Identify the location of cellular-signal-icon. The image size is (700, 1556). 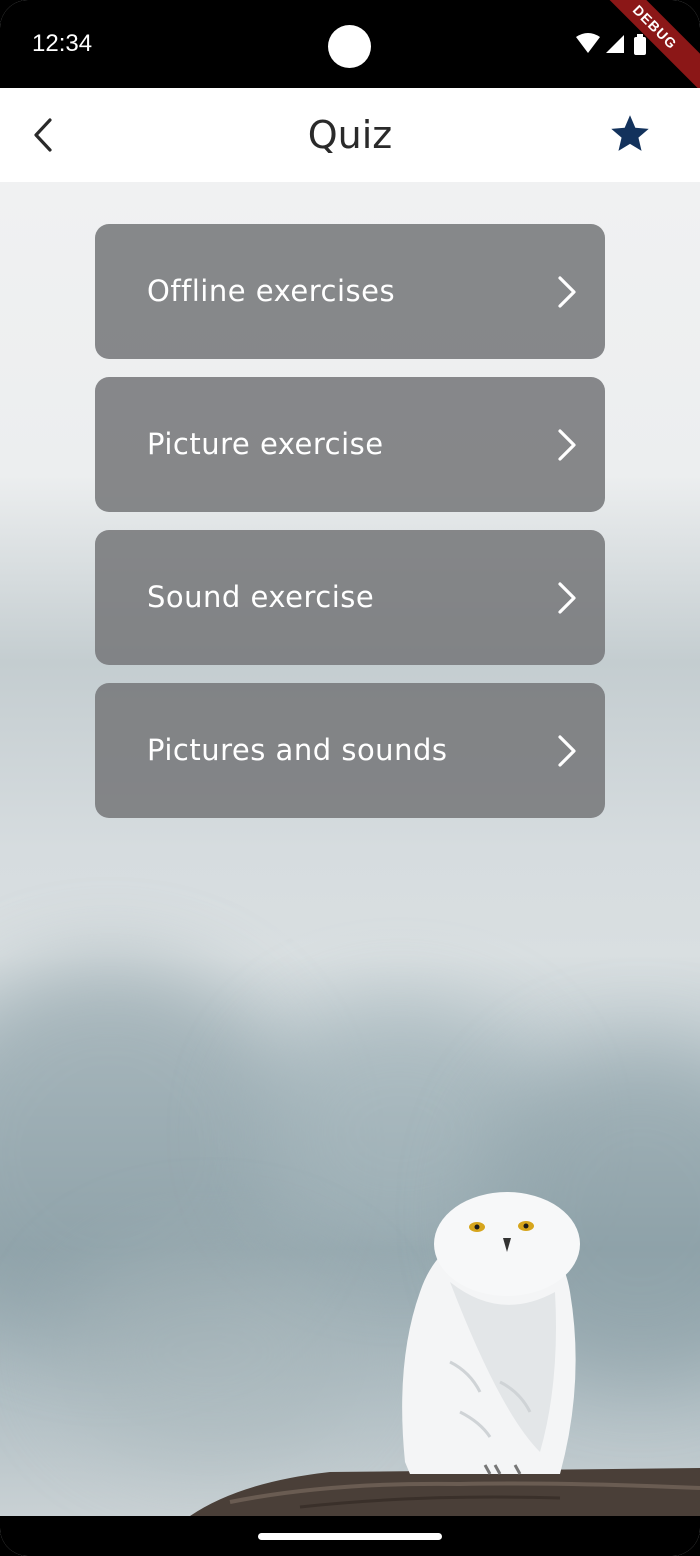
(615, 44).